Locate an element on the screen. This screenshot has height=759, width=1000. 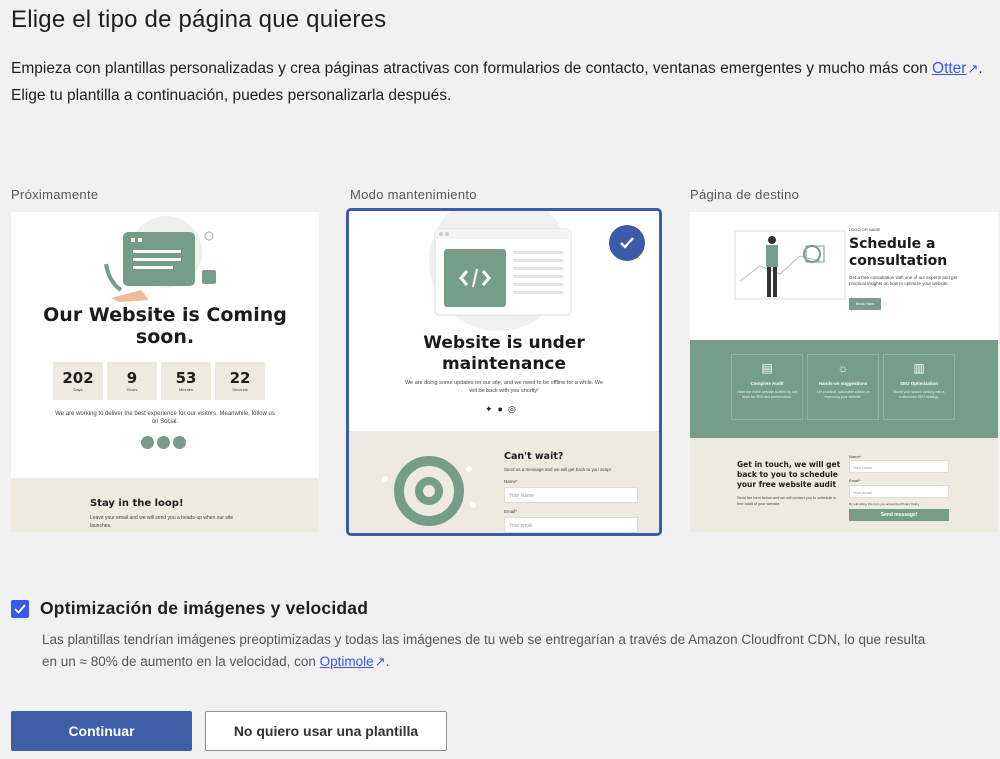
clipboard-icon: ▤ is located at coordinates (767, 368).